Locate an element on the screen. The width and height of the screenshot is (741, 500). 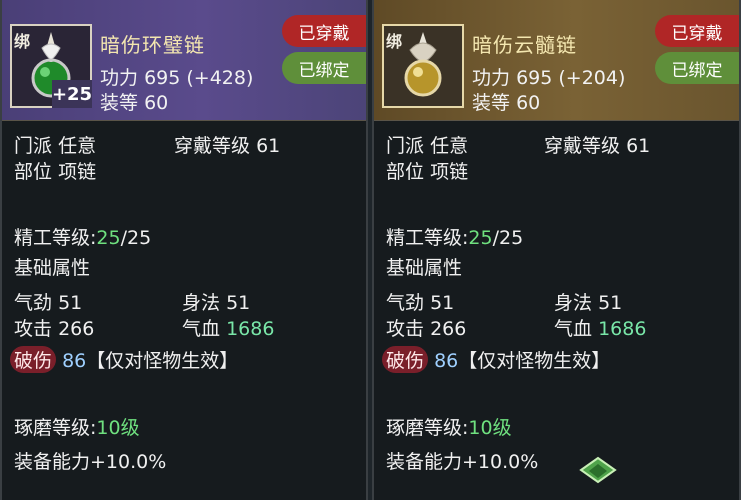
power-stat: 功力 695 (+204) is located at coordinates (548, 76).